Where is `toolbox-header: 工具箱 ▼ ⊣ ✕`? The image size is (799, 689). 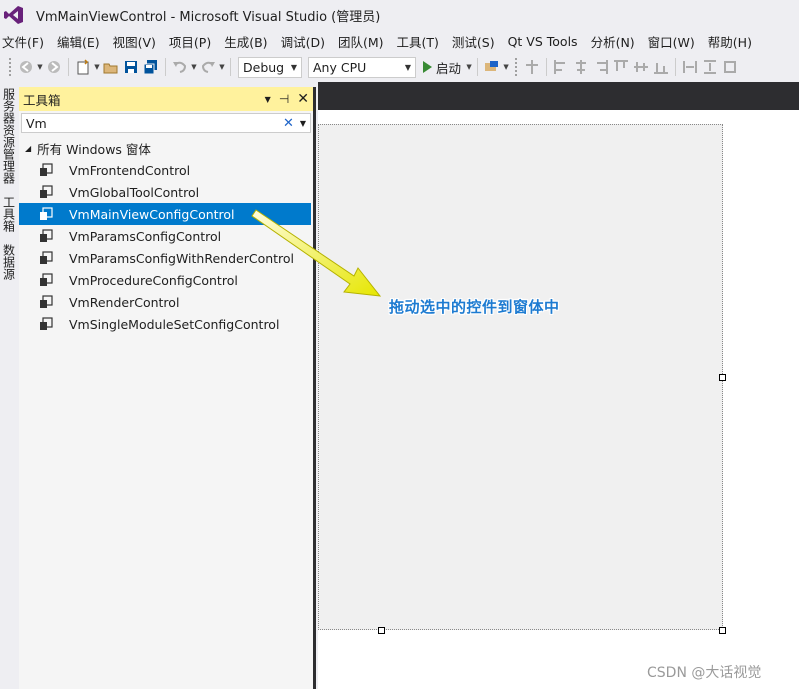
toolbox-header: 工具箱 ▼ ⊣ ✕ is located at coordinates (166, 99).